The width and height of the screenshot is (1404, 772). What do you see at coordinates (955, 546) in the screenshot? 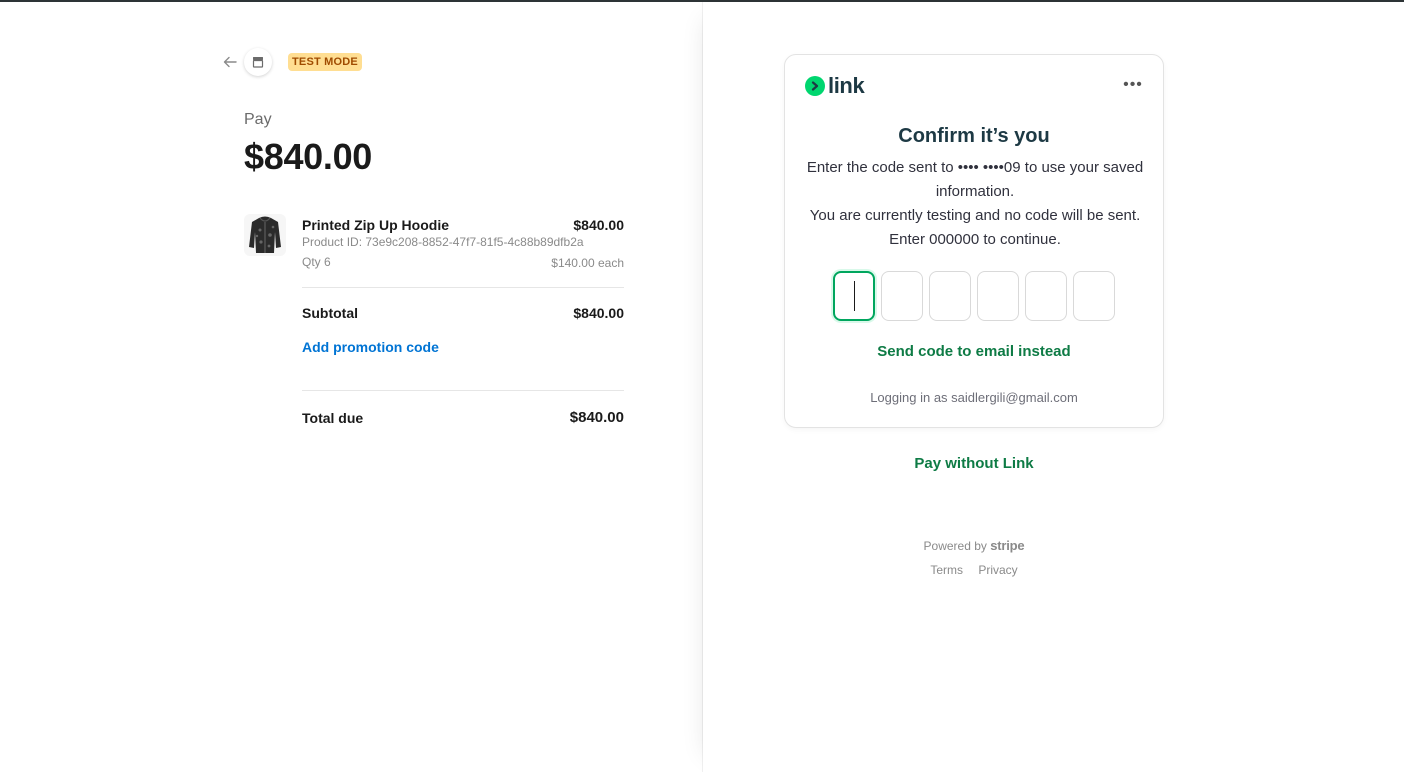
I see `powered-by-text: Powered by` at bounding box center [955, 546].